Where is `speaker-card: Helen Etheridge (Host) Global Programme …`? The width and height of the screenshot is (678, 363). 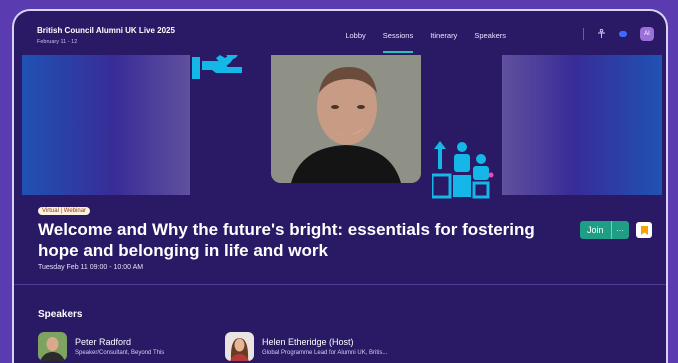 speaker-card: Helen Etheridge (Host) Global Programme … is located at coordinates (306, 346).